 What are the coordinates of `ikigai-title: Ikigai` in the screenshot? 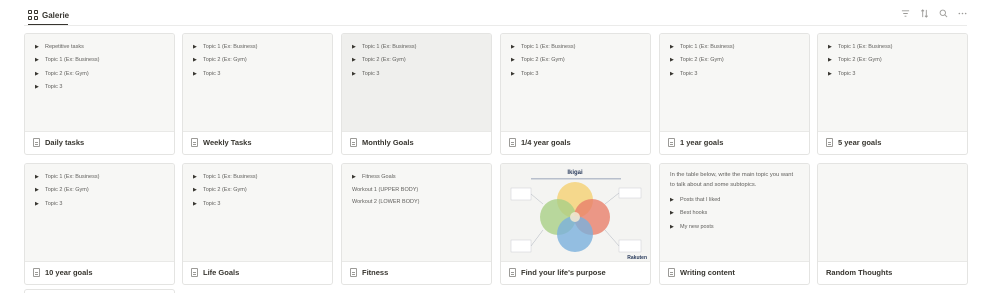 It's located at (575, 173).